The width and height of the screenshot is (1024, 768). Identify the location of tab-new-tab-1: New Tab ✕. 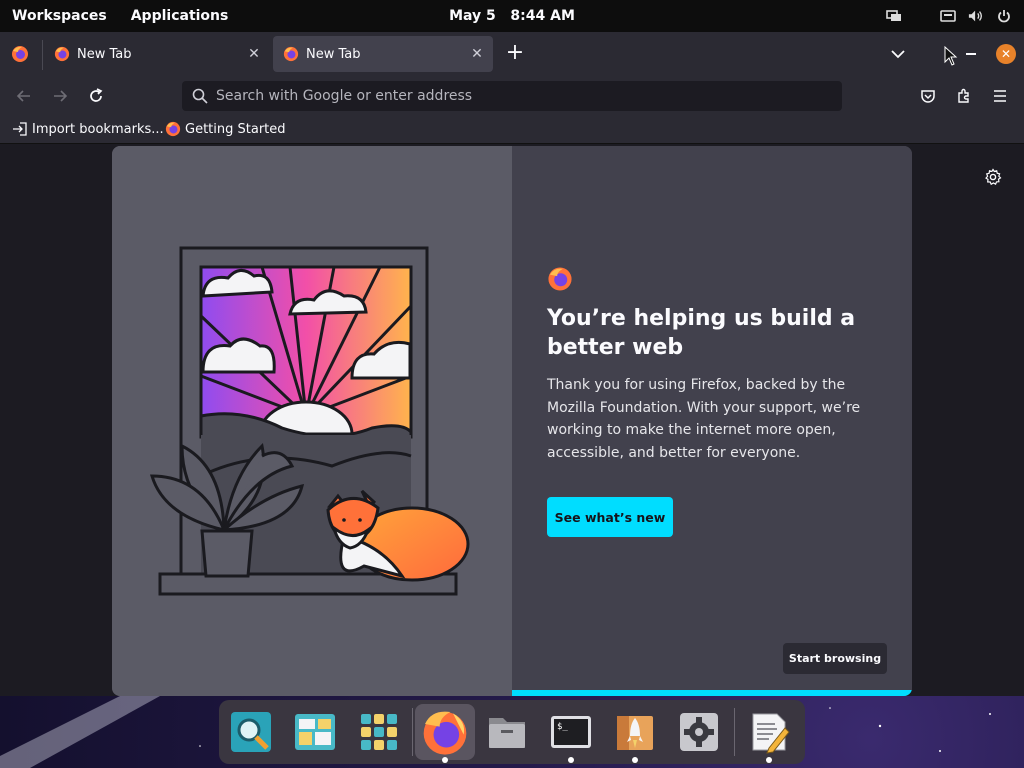
(157, 54).